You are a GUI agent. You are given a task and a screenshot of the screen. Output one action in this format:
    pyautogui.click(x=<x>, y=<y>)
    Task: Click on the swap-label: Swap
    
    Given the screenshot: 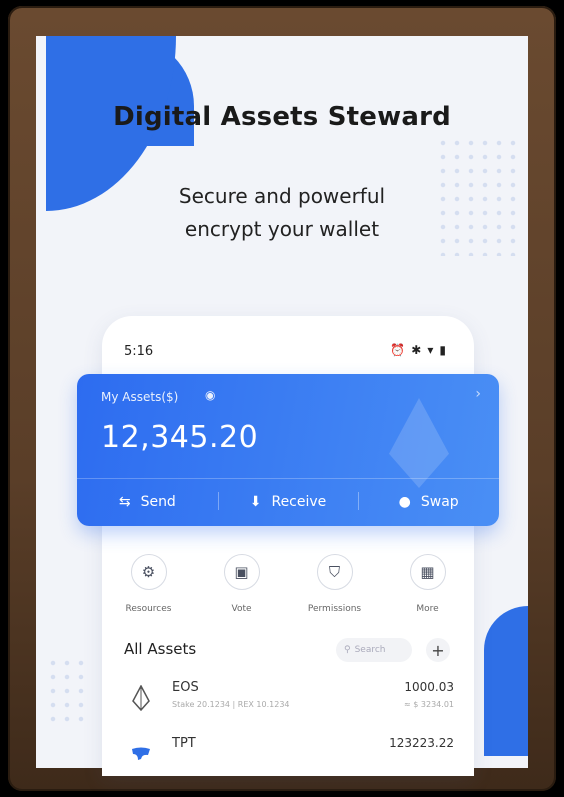 What is the action you would take?
    pyautogui.click(x=439, y=502)
    